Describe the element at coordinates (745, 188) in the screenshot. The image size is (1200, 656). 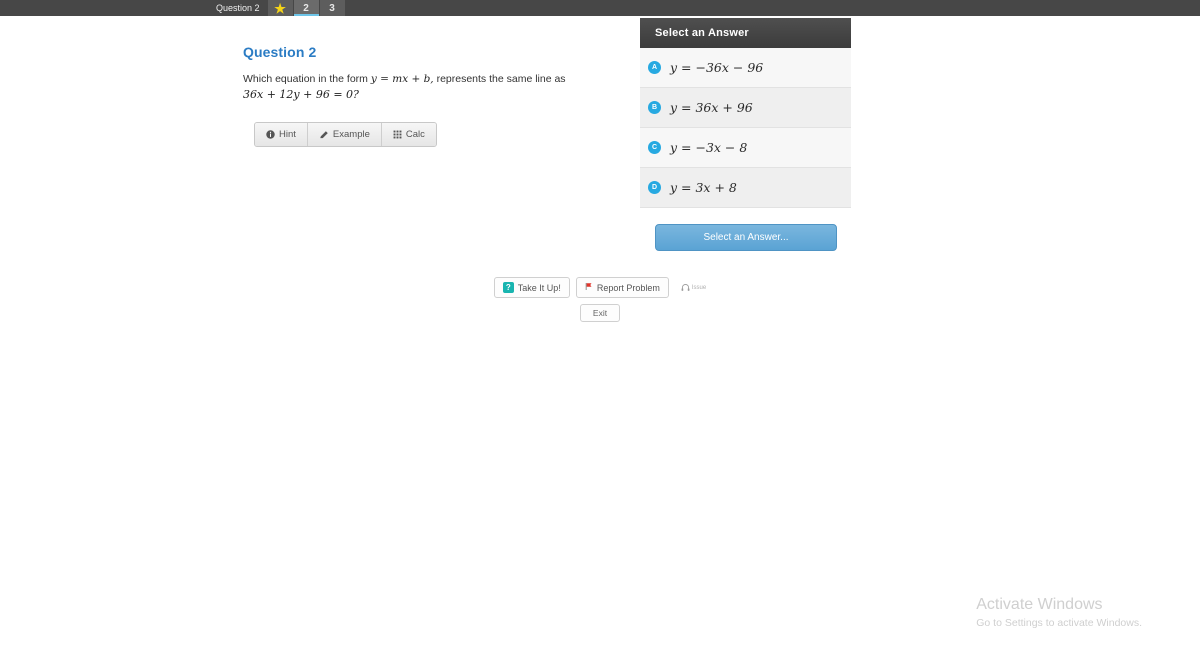
I see `answer-option-d: D y = 3x + 8` at that location.